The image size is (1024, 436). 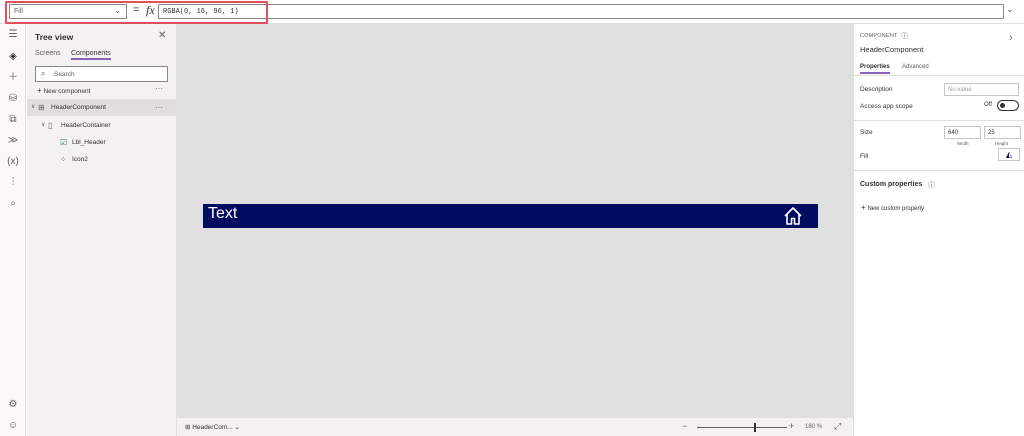 What do you see at coordinates (875, 69) in the screenshot?
I see `tab-properties: Properties` at bounding box center [875, 69].